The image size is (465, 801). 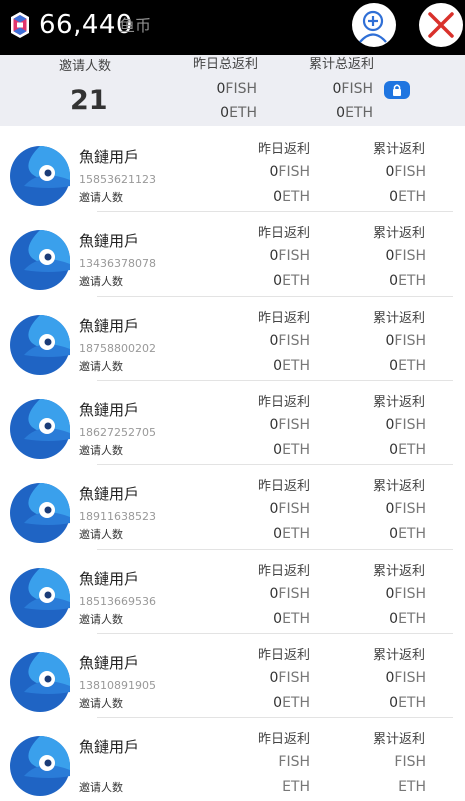 I want to click on lock-button, so click(x=397, y=90).